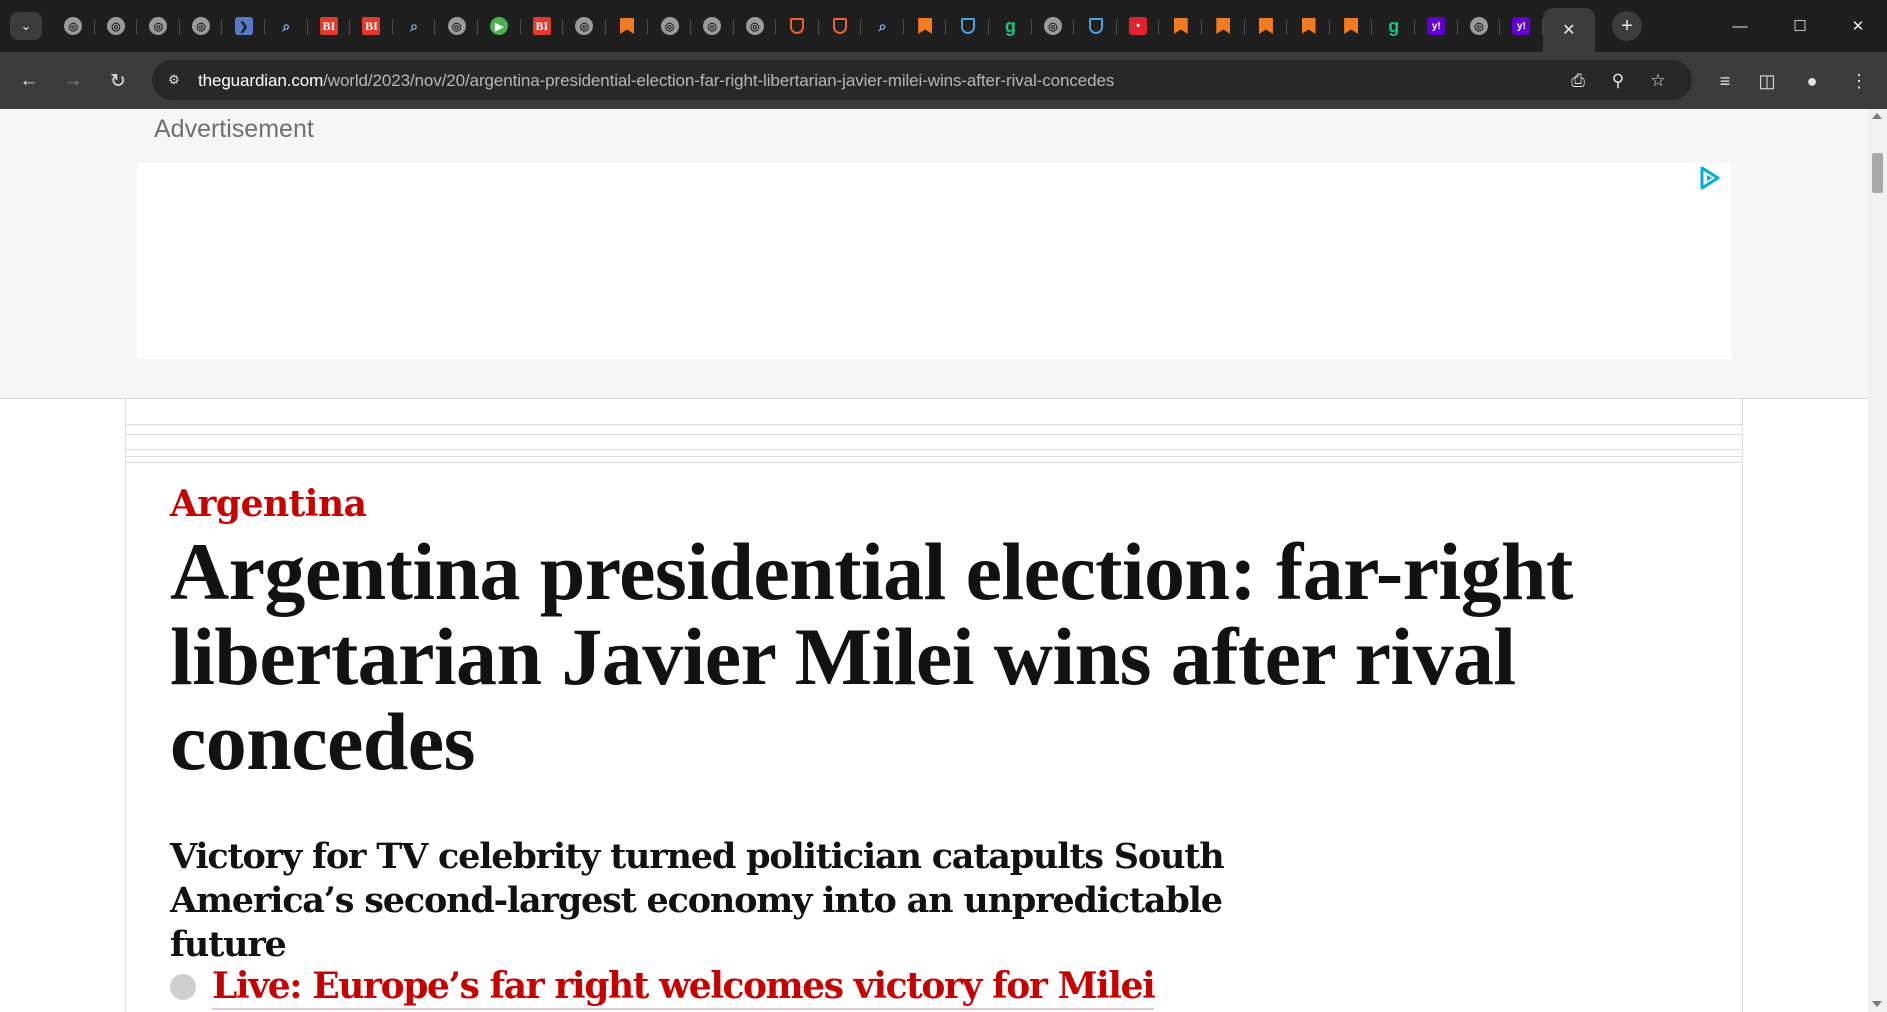  I want to click on section-kicker-link: Argentina, so click(268, 504).